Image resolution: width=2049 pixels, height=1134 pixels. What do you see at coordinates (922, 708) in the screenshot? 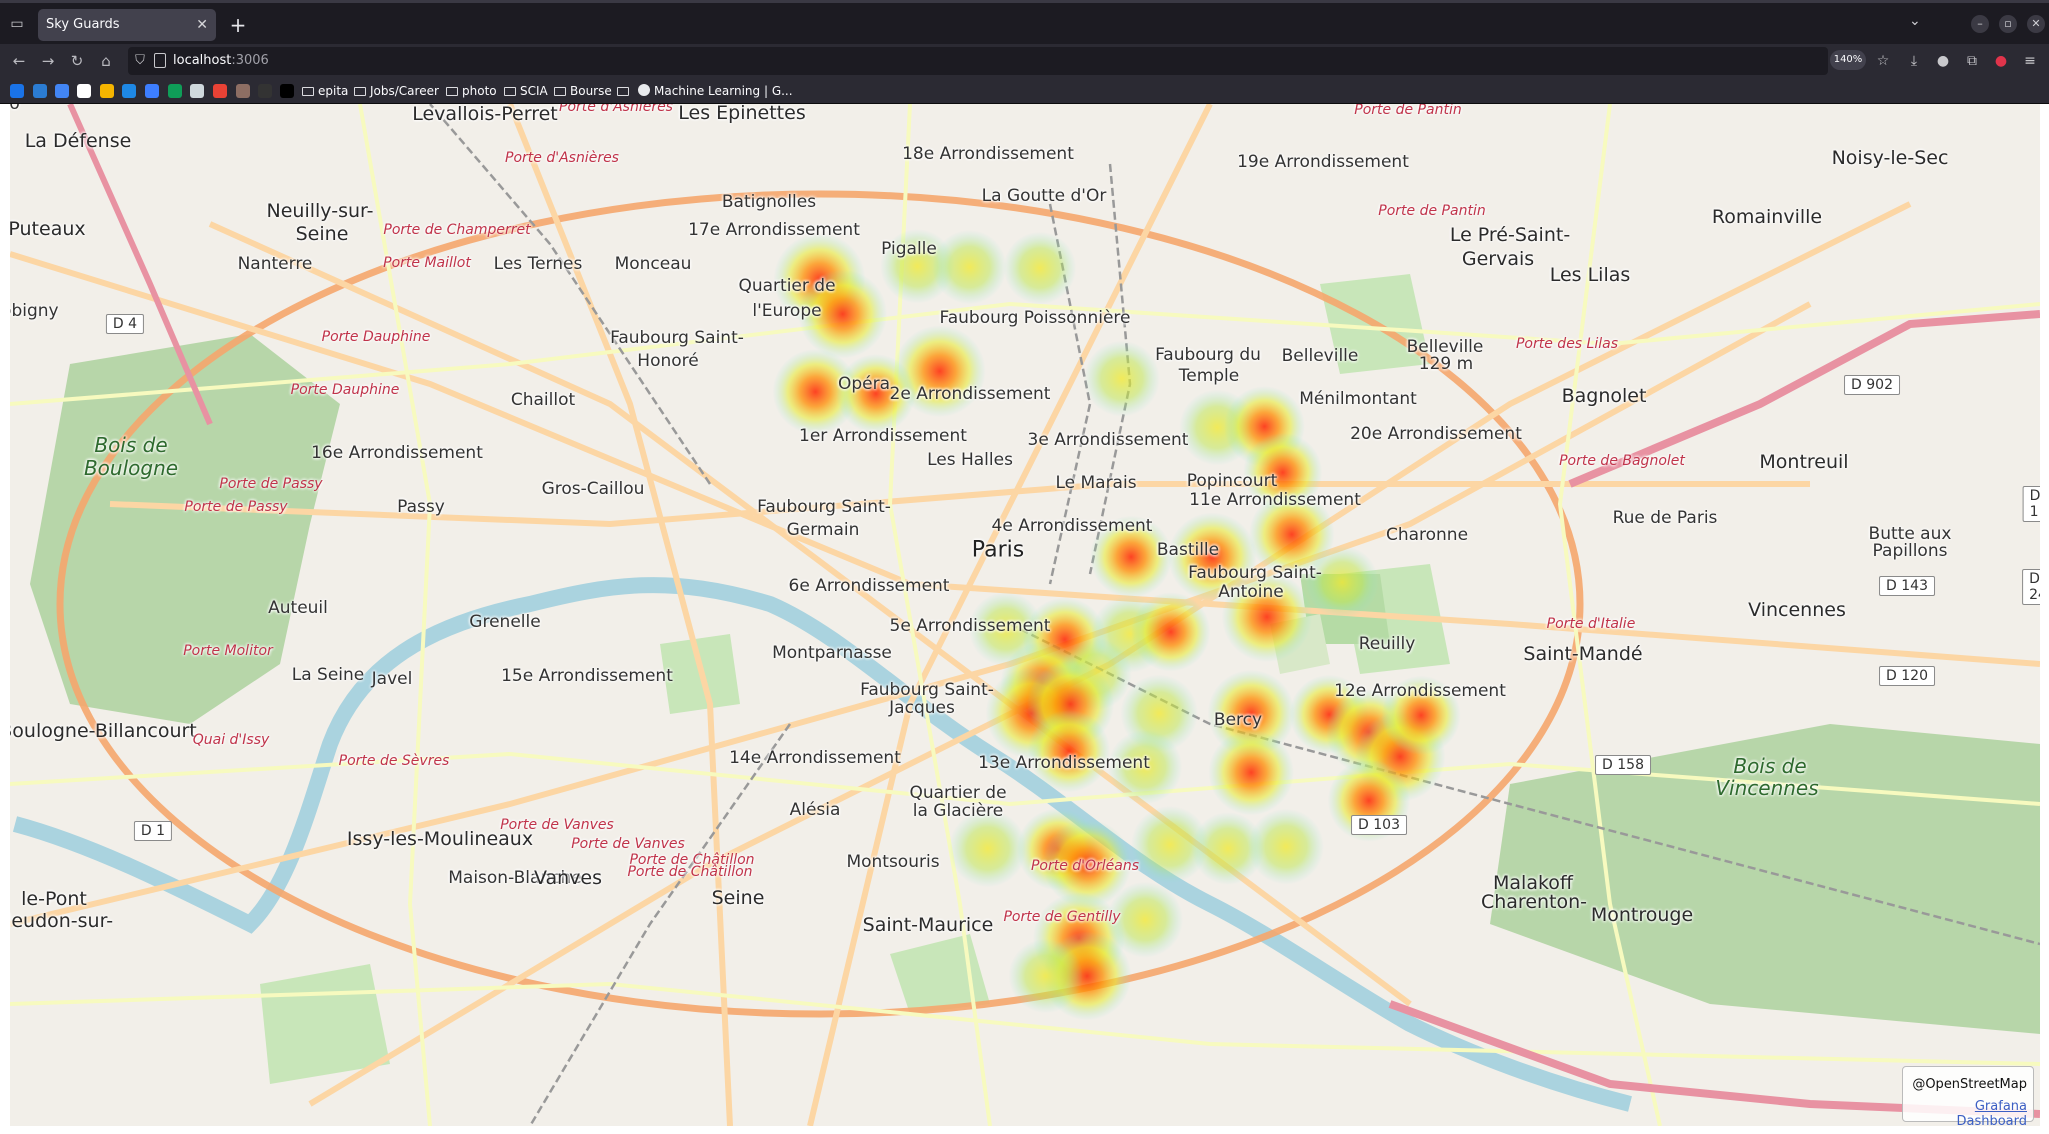
I see `place-label: Jacques` at bounding box center [922, 708].